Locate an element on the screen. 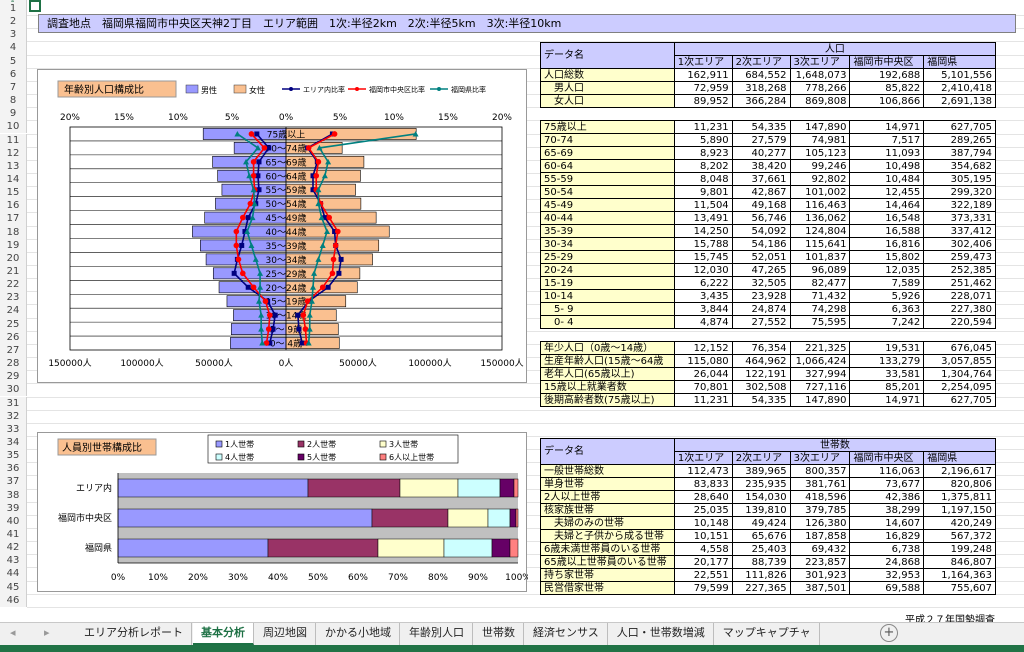 This screenshot has height=652, width=1024. sheet-tab: エリア分析レポート is located at coordinates (134, 634).